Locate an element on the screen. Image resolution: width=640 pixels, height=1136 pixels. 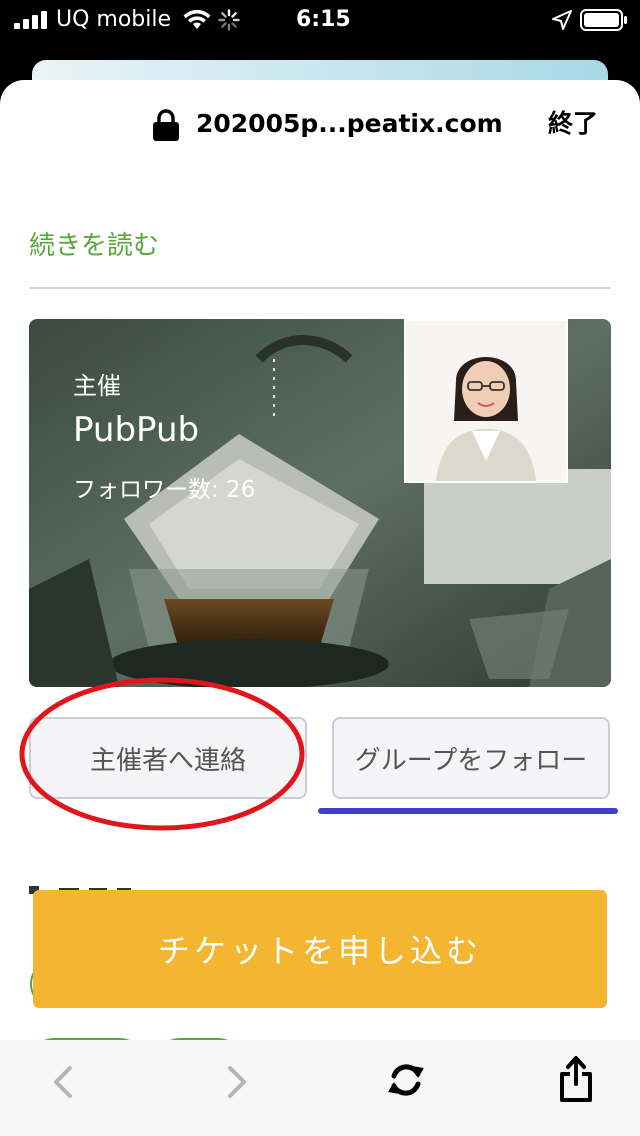
read-more-link: 続きを読む is located at coordinates (94, 246).